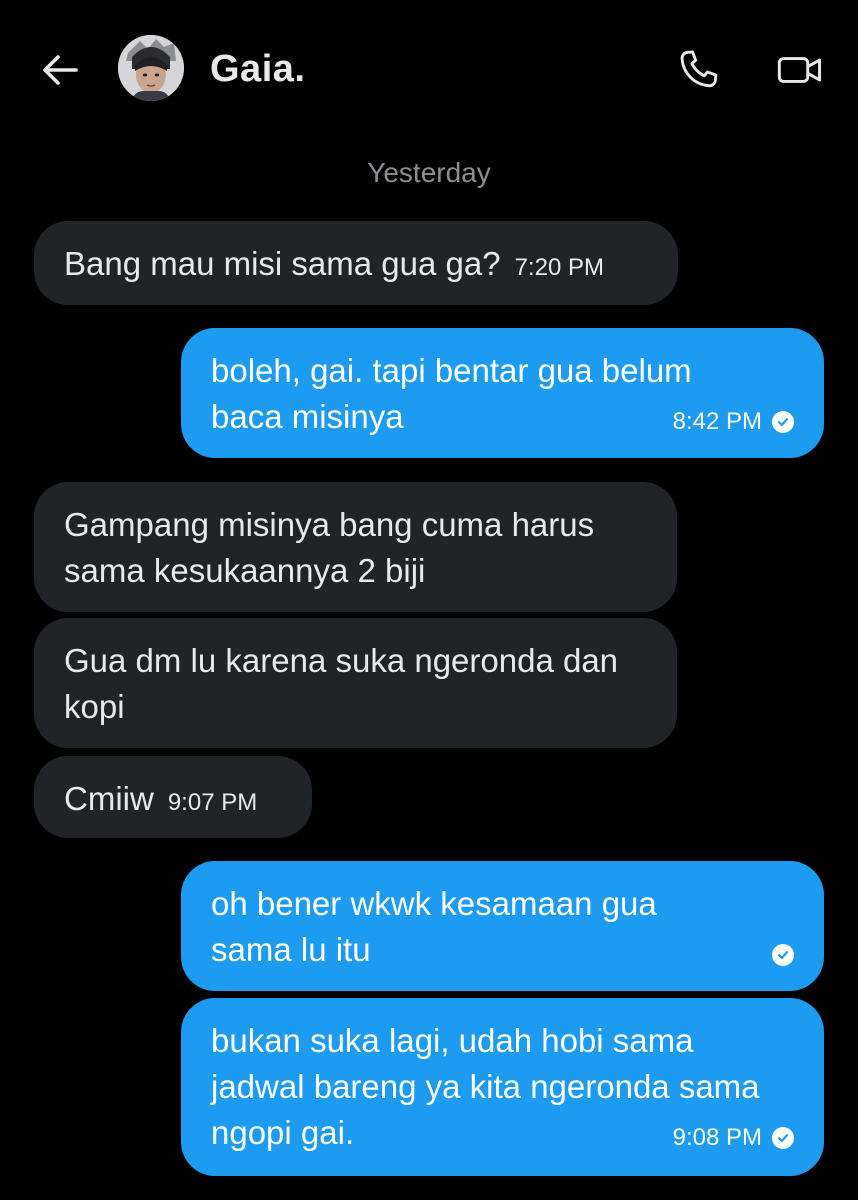  I want to click on video-camera-icon, so click(799, 70).